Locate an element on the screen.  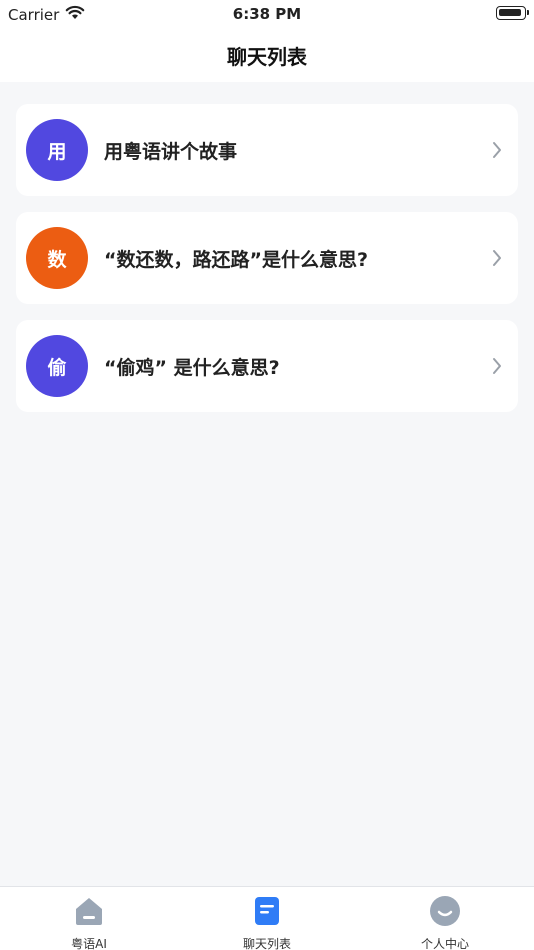
status-time: 6:38 PM is located at coordinates (267, 14).